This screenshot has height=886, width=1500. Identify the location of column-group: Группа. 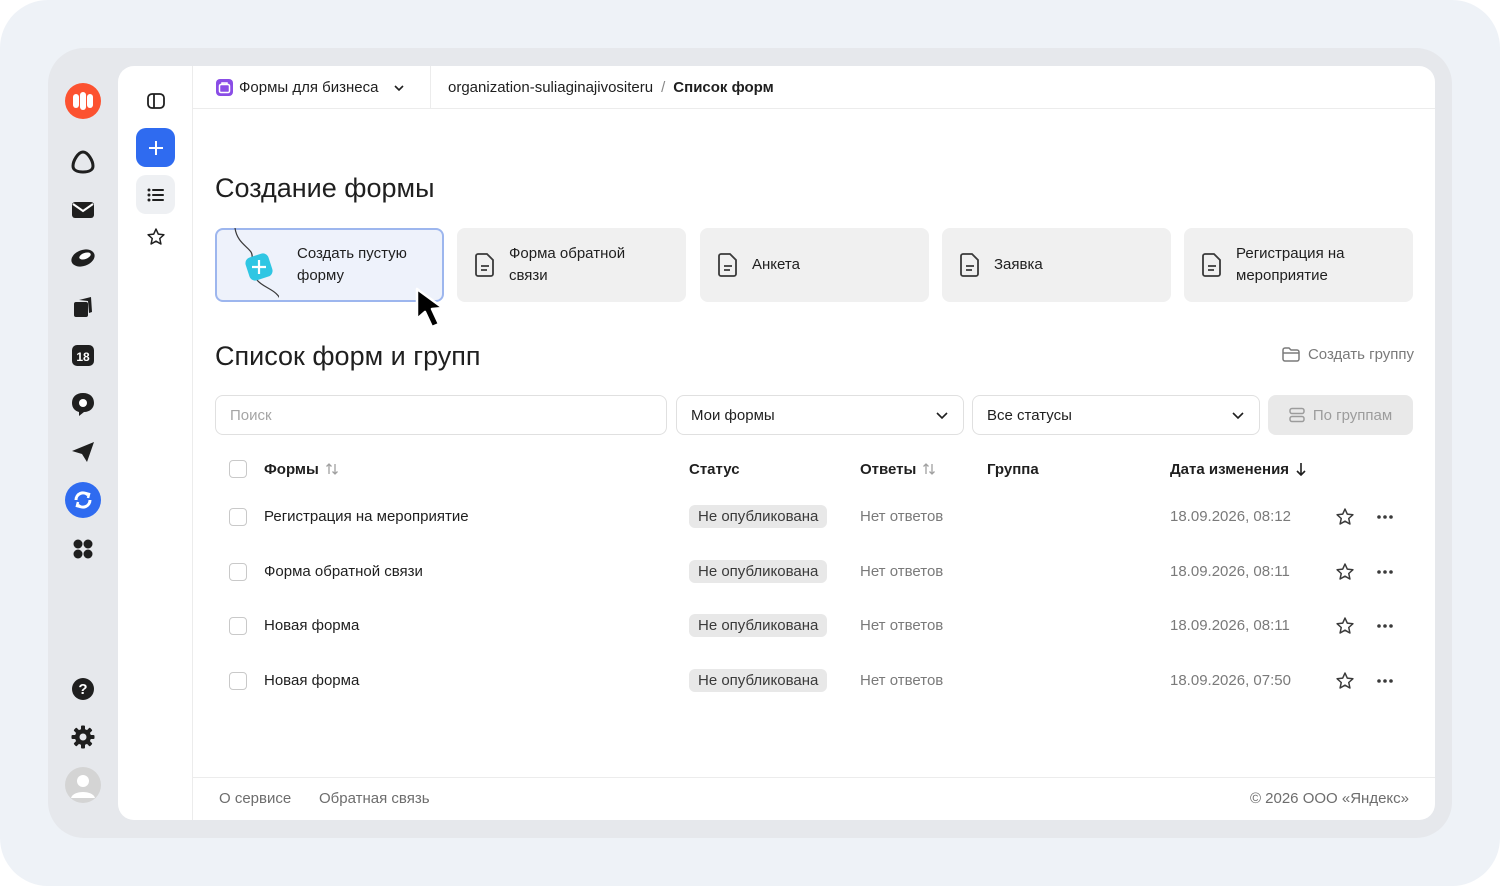
(1013, 469).